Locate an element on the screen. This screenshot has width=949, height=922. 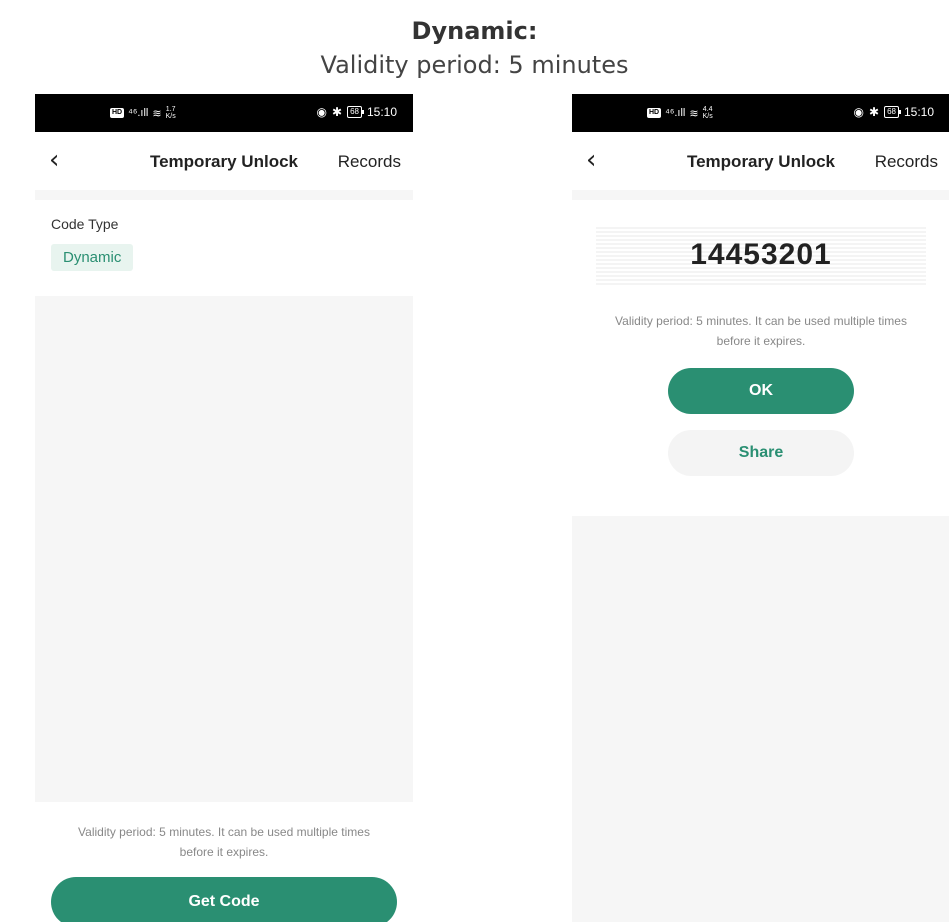
code-type-label: Code Type is located at coordinates (85, 224).